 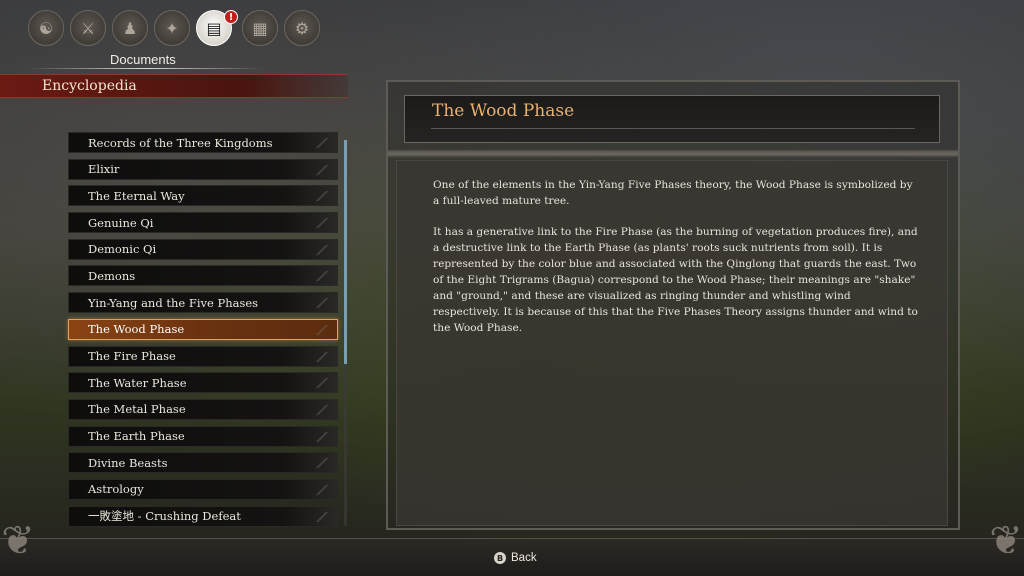 I want to click on list-item: Yin-Yang and the Five Phases, so click(x=203, y=303).